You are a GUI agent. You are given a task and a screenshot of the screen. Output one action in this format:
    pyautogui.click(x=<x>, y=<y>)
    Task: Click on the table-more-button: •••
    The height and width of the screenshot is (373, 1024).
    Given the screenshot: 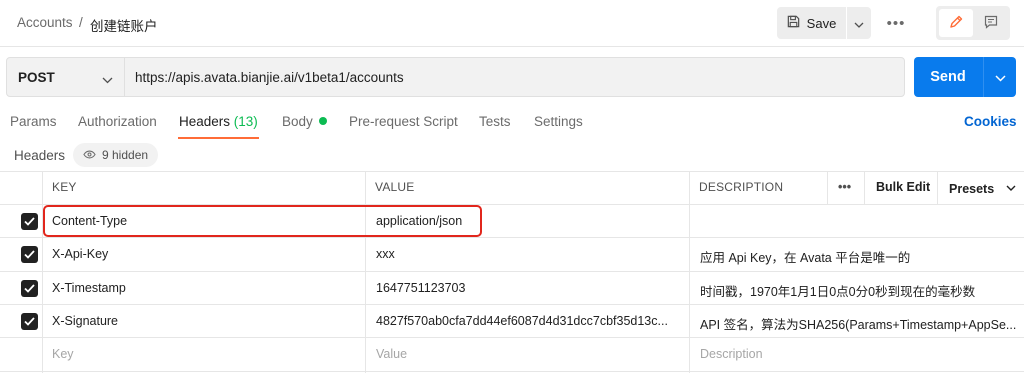 What is the action you would take?
    pyautogui.click(x=844, y=187)
    